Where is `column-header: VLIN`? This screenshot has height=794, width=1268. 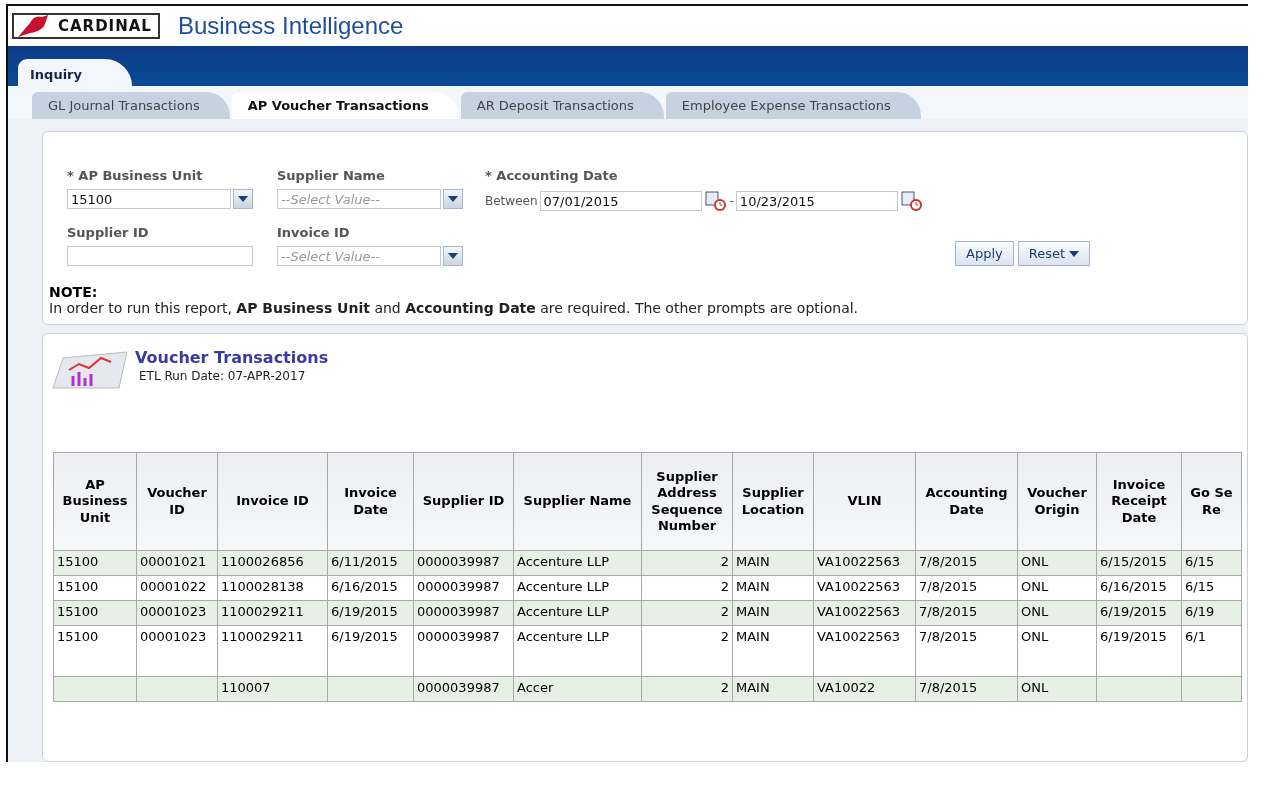 column-header: VLIN is located at coordinates (864, 501).